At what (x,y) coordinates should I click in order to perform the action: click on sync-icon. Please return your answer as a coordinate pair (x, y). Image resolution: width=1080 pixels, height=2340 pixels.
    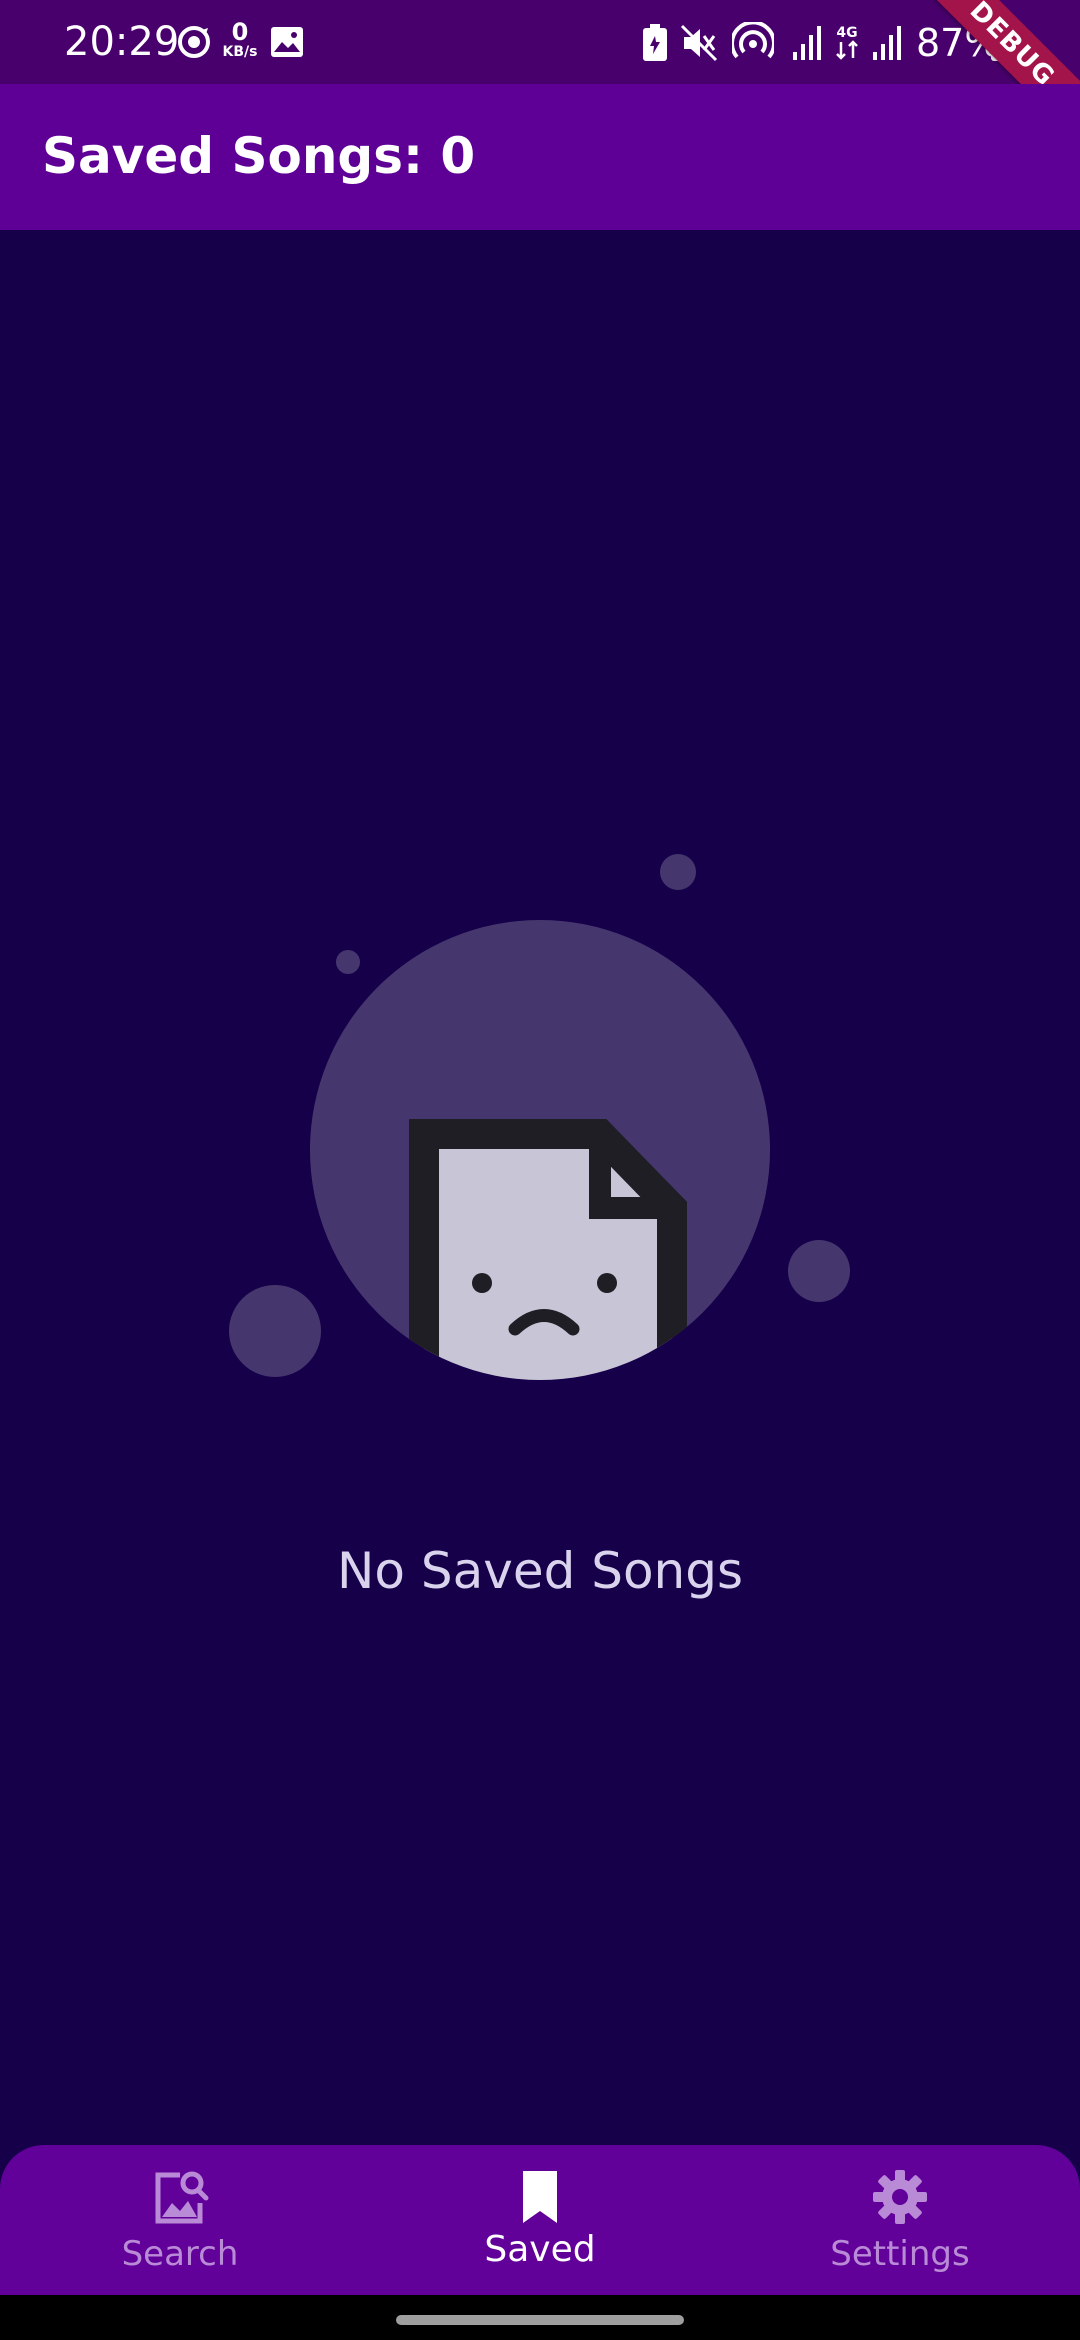
    Looking at the image, I should click on (194, 42).